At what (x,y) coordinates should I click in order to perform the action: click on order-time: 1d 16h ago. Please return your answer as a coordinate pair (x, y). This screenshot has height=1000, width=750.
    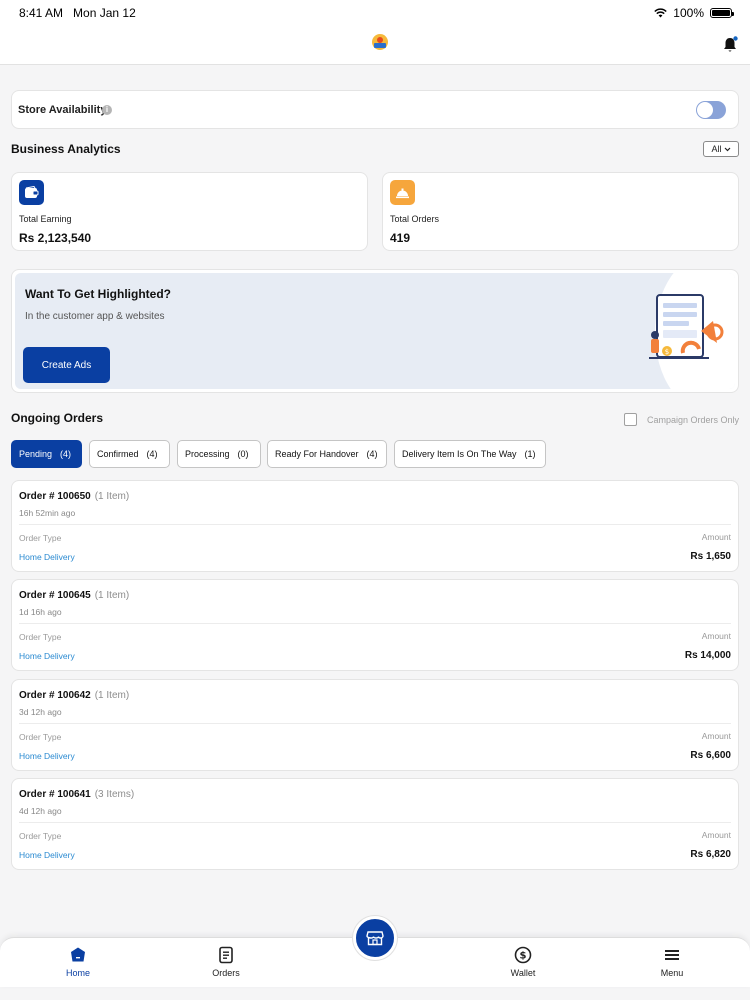
    Looking at the image, I should click on (40, 612).